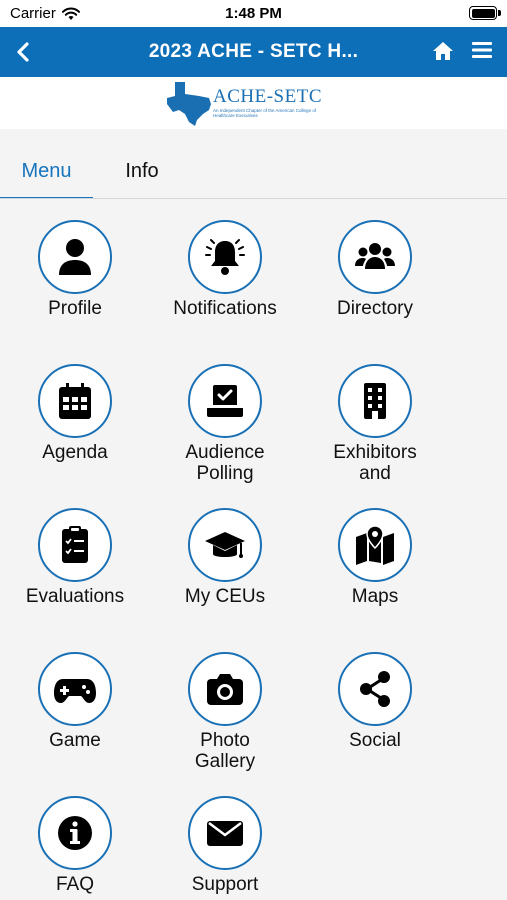 Image resolution: width=507 pixels, height=900 pixels. I want to click on status-bar: Carrier 1:48 PM, so click(253, 13).